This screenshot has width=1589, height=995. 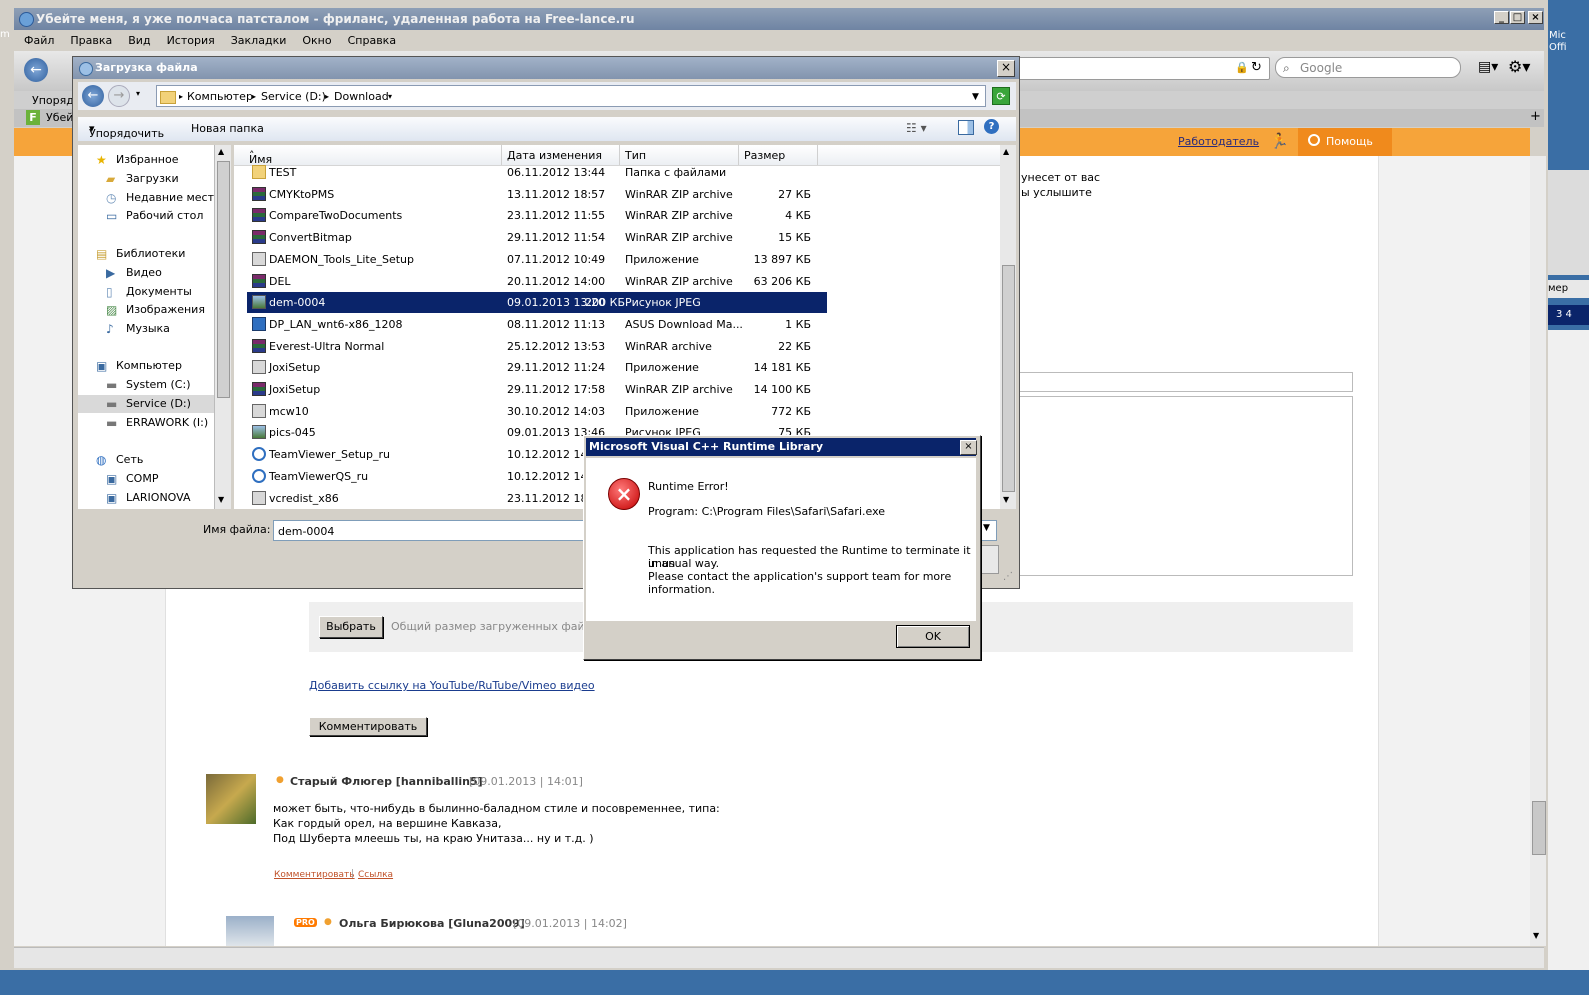 I want to click on comment-textarea, so click(x=1184, y=486).